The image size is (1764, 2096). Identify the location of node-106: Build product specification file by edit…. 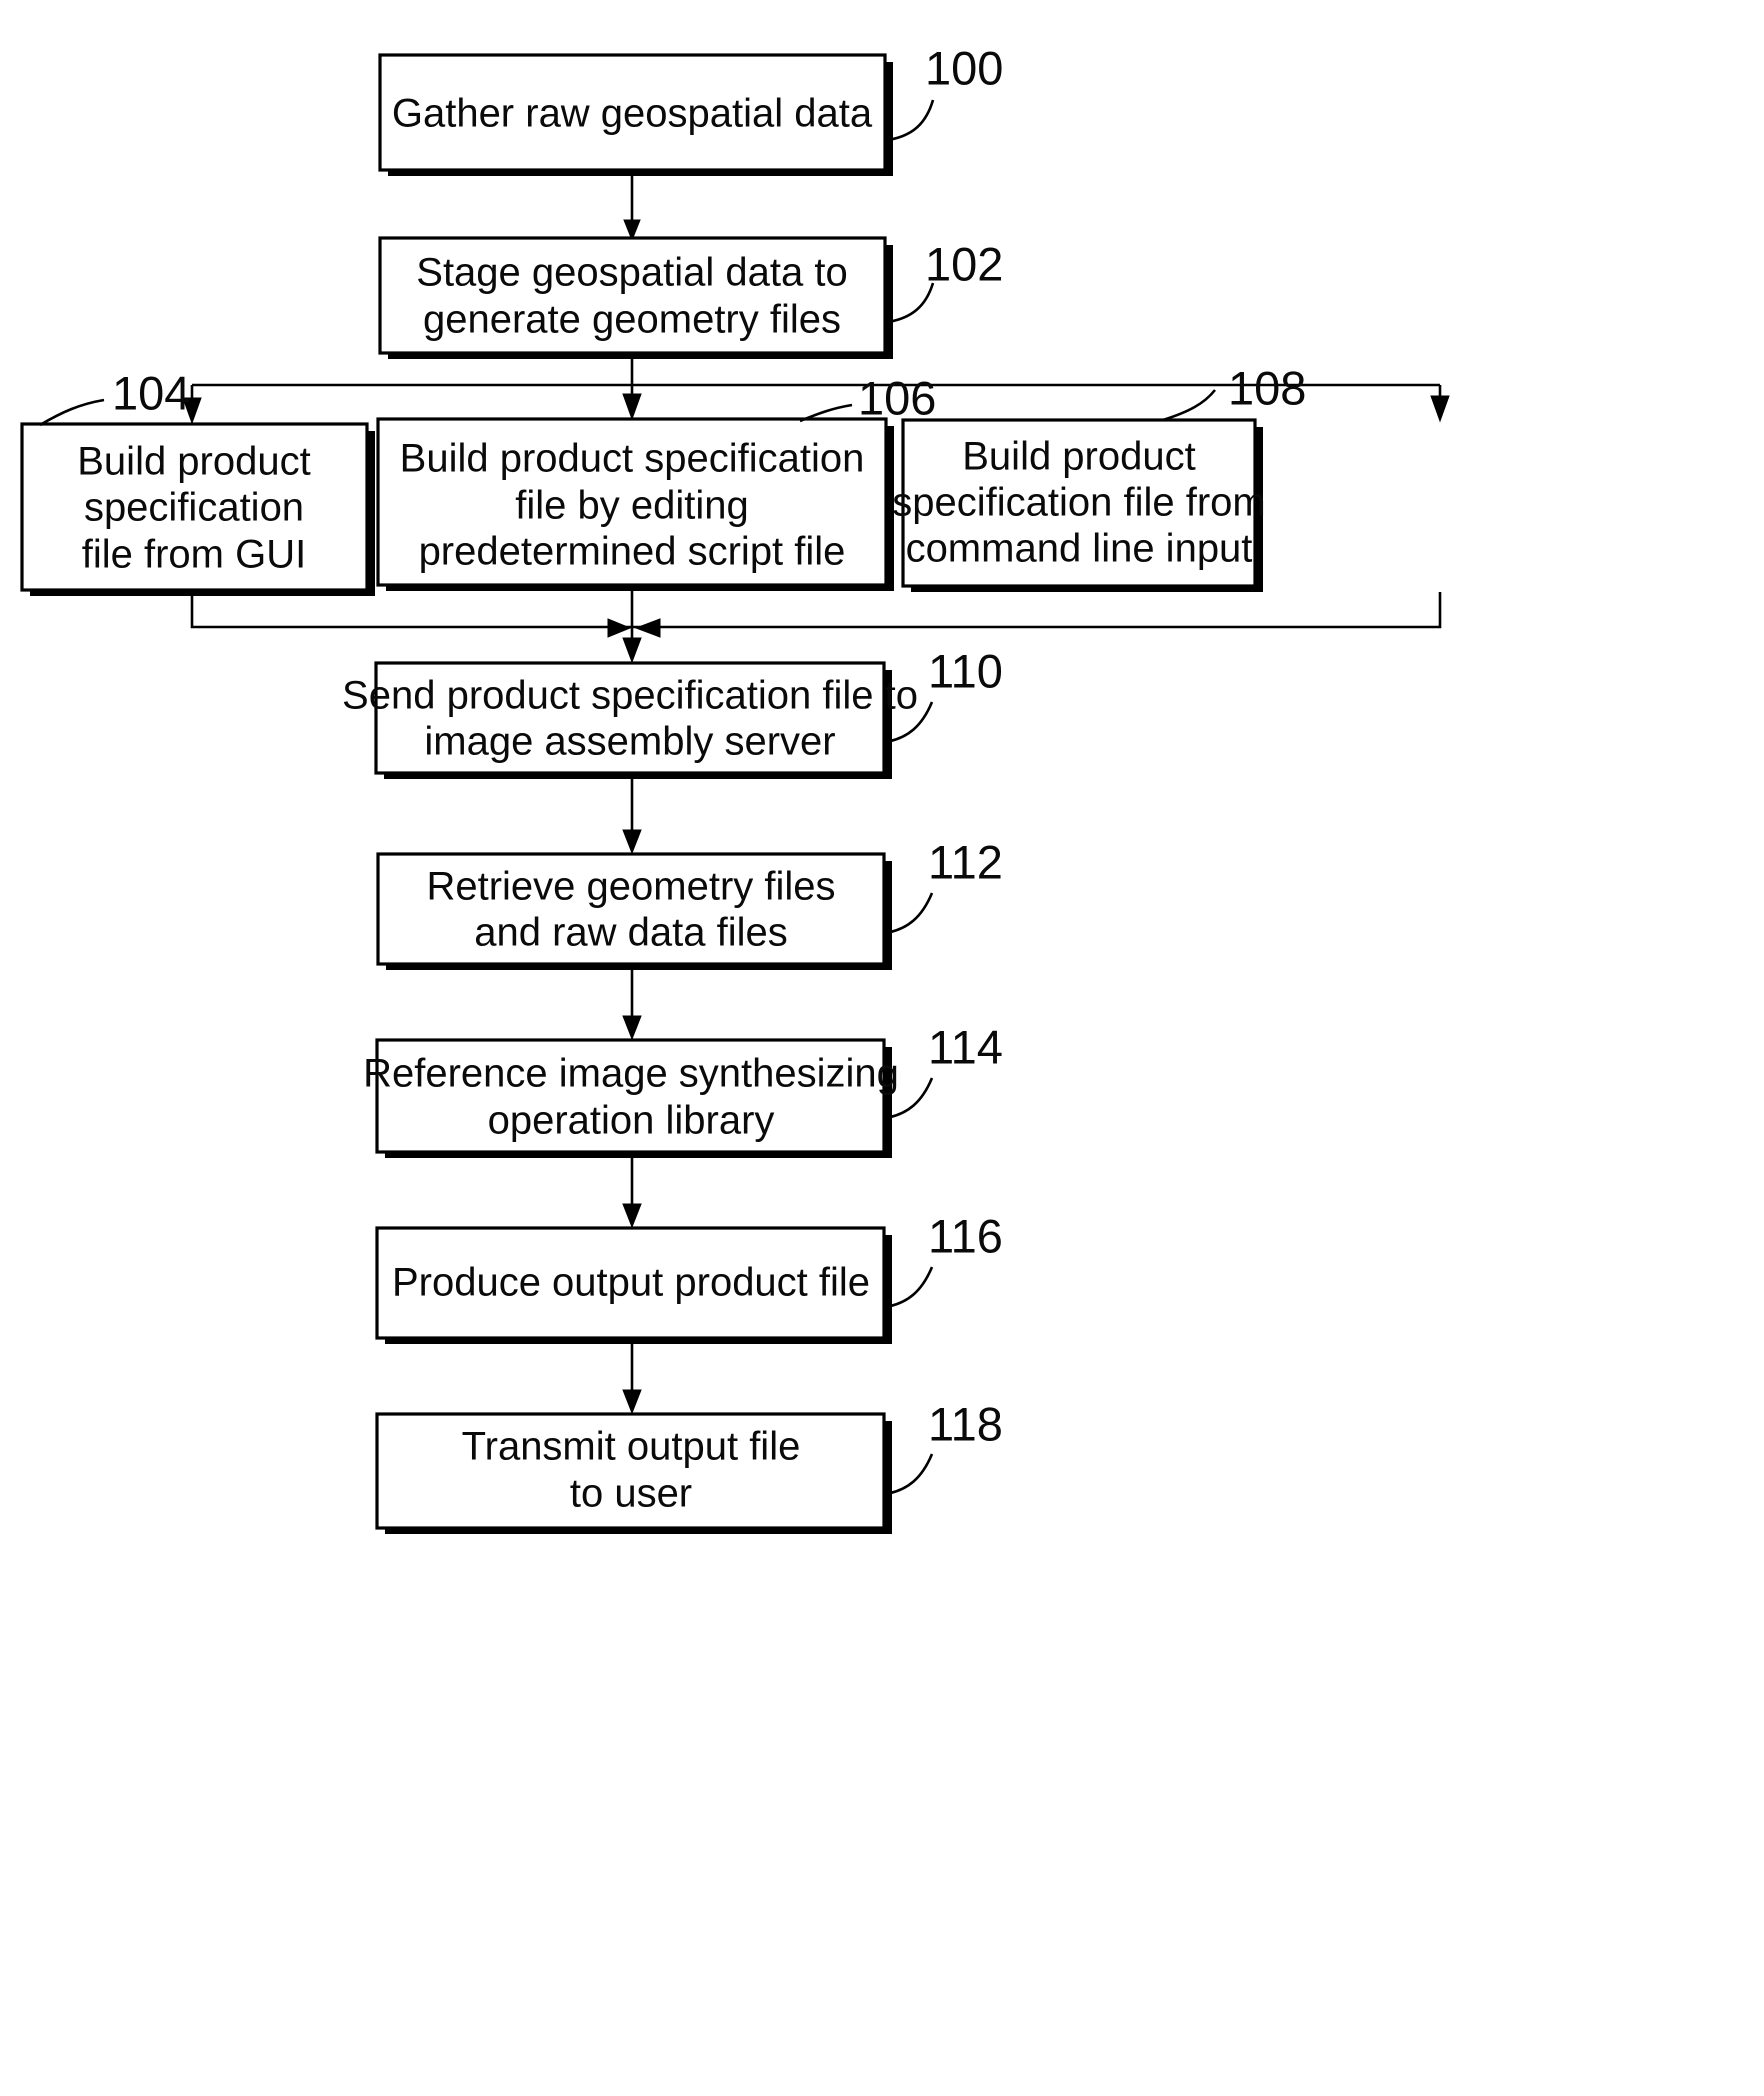
(656, 481).